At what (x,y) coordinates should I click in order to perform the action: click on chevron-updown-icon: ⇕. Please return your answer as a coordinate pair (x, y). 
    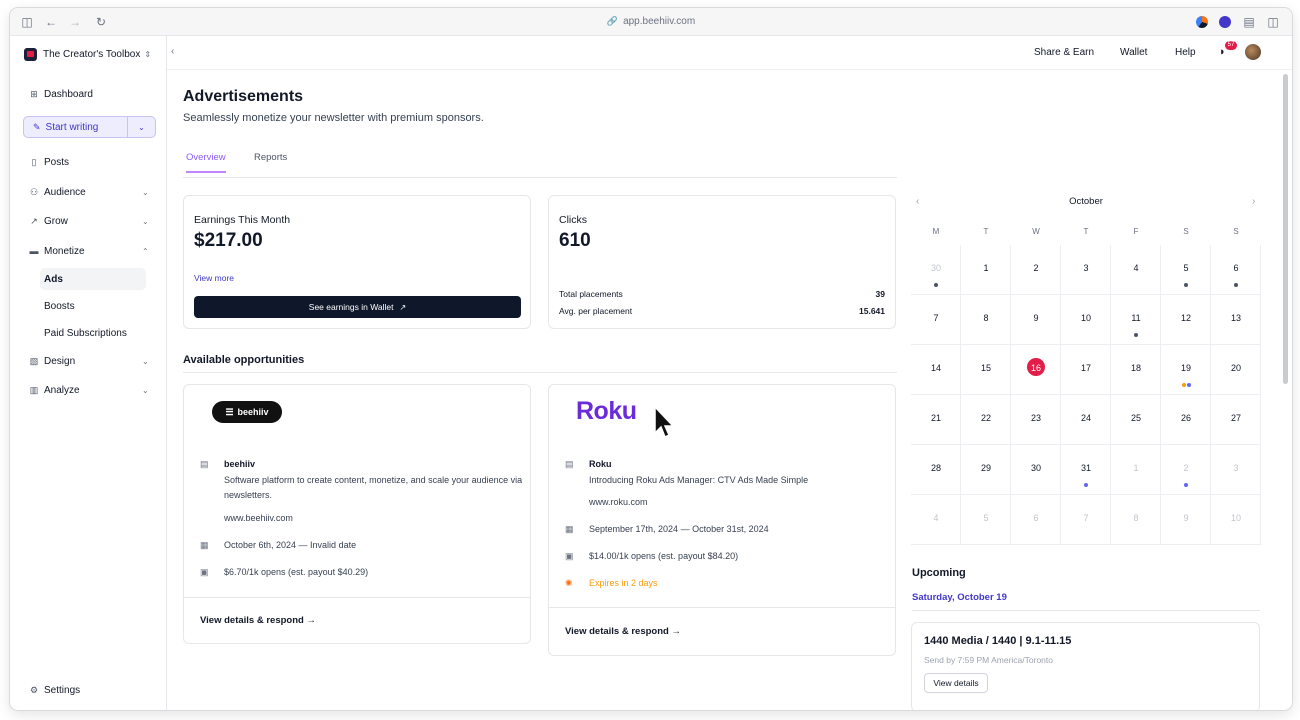
    Looking at the image, I should click on (148, 54).